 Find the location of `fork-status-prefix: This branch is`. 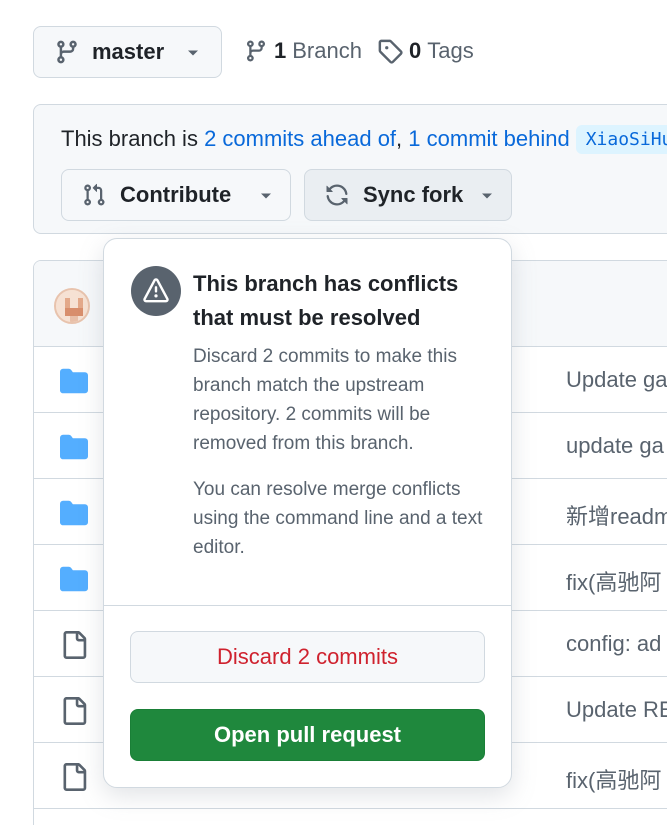

fork-status-prefix: This branch is is located at coordinates (133, 138).